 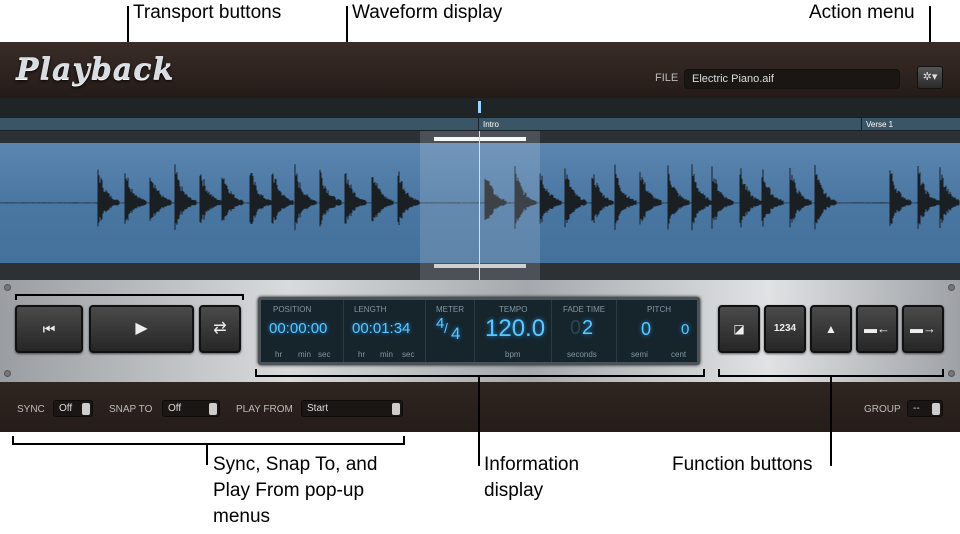 I want to click on pitch-semi-label: semi, so click(x=639, y=354).